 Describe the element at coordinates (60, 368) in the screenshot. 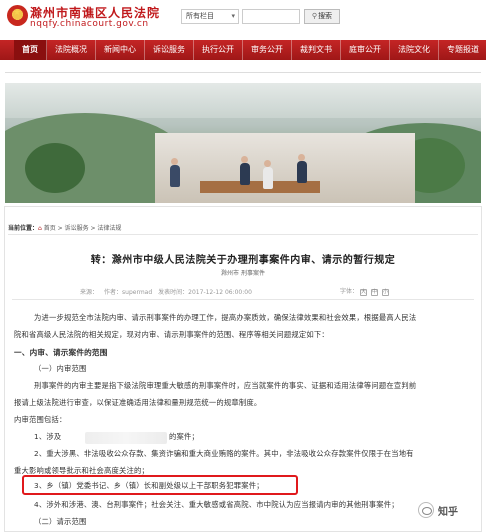

I see `subsection-heading: （一）内审范围` at that location.